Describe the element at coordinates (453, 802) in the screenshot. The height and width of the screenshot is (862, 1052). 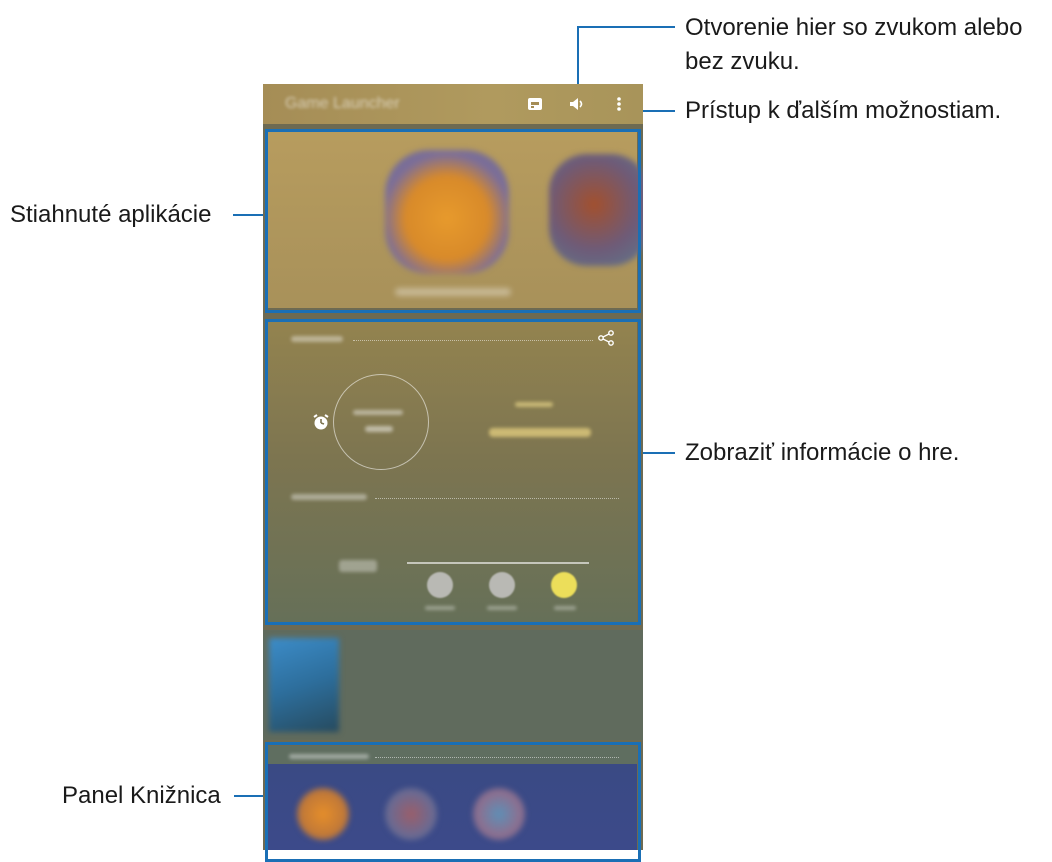
I see `library-panel-highlight` at that location.